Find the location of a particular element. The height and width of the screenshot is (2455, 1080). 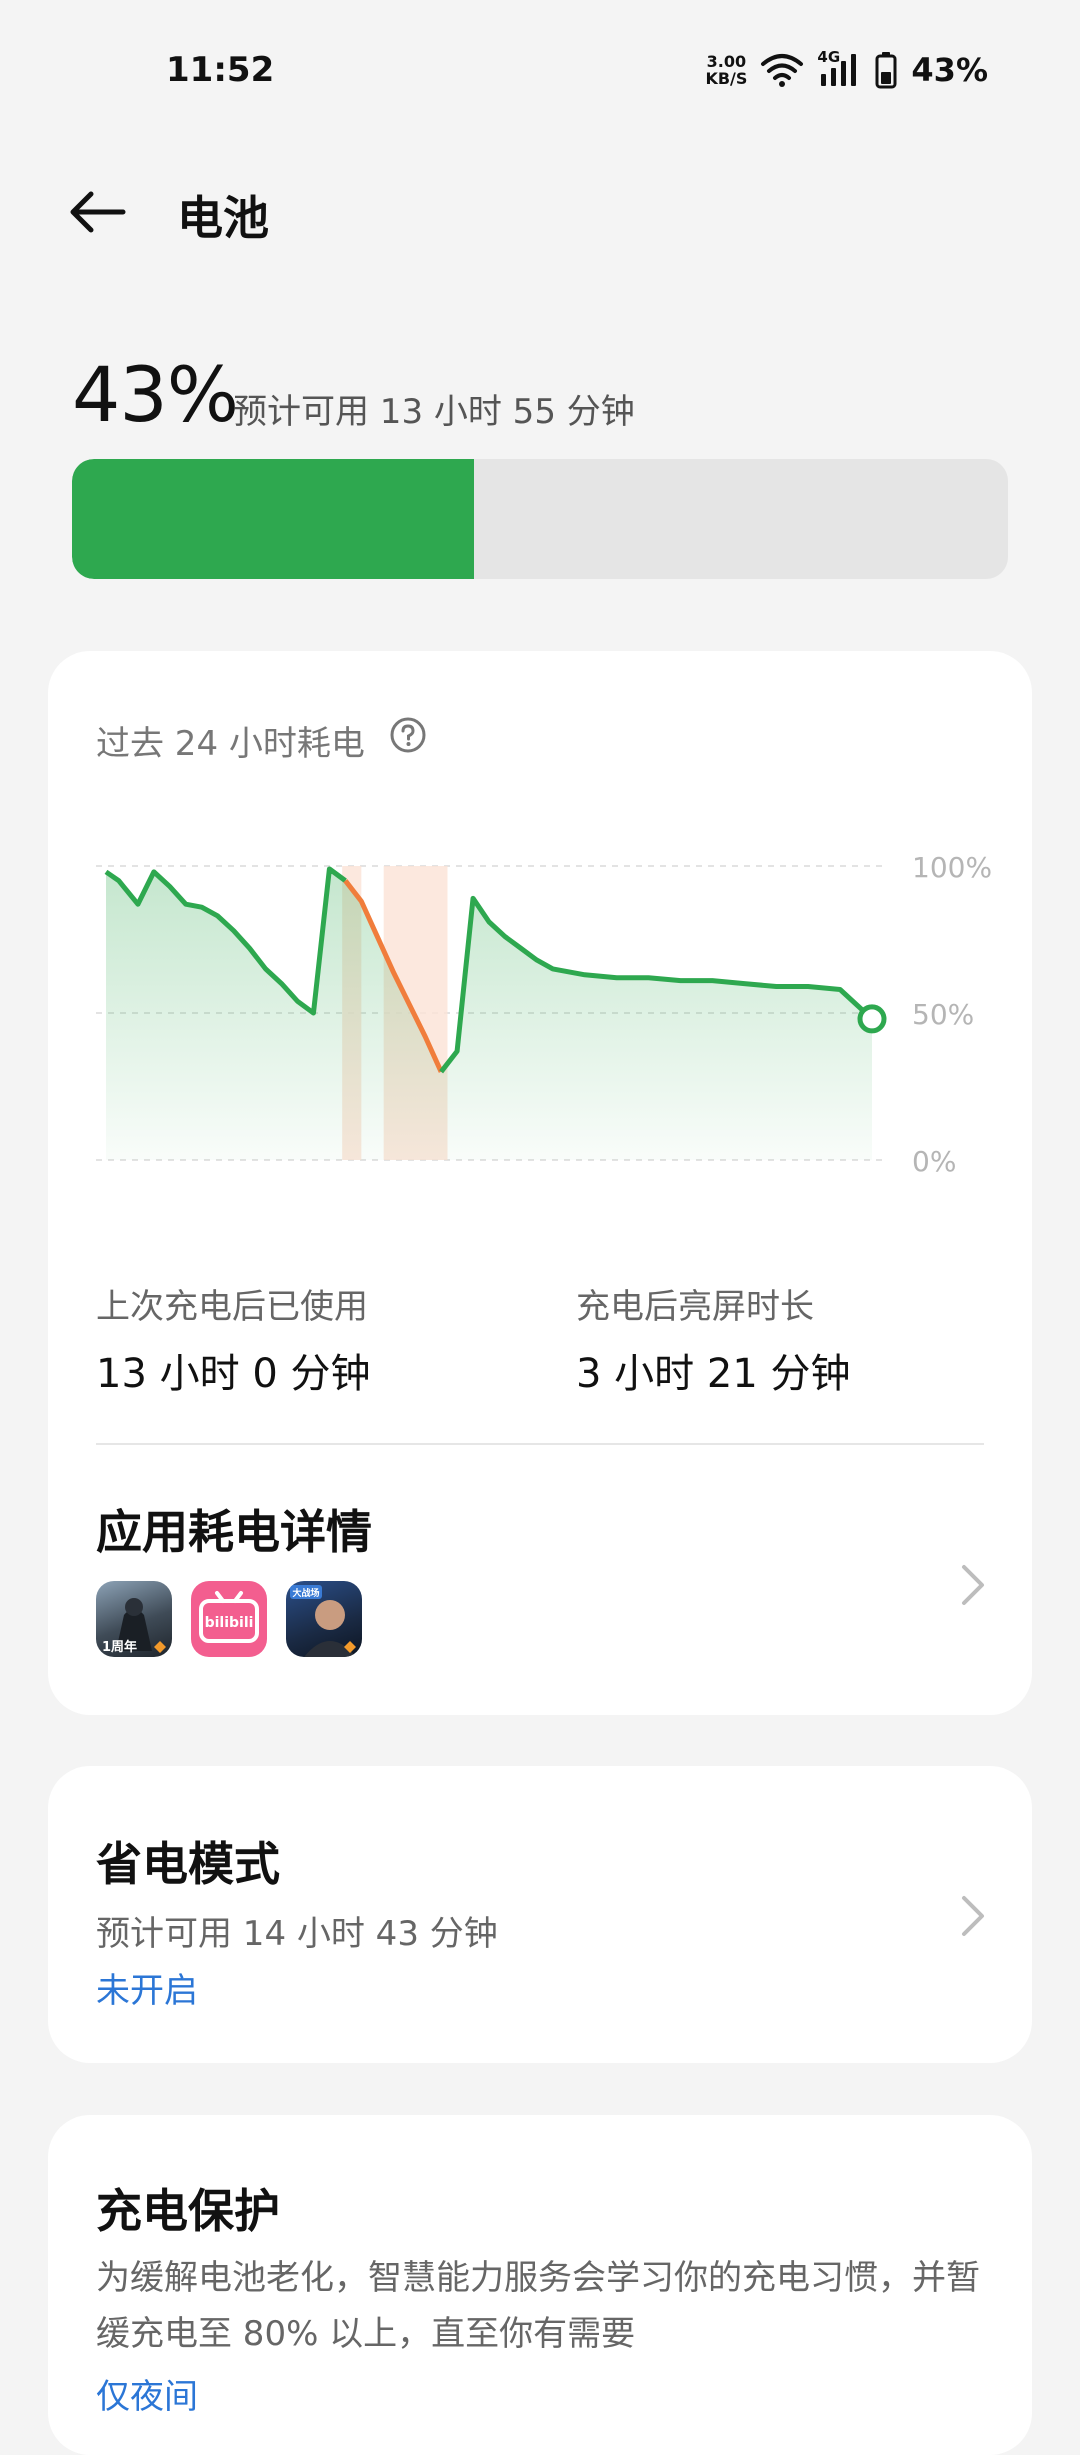

game-app-icon-2: 大战场 is located at coordinates (324, 1619).